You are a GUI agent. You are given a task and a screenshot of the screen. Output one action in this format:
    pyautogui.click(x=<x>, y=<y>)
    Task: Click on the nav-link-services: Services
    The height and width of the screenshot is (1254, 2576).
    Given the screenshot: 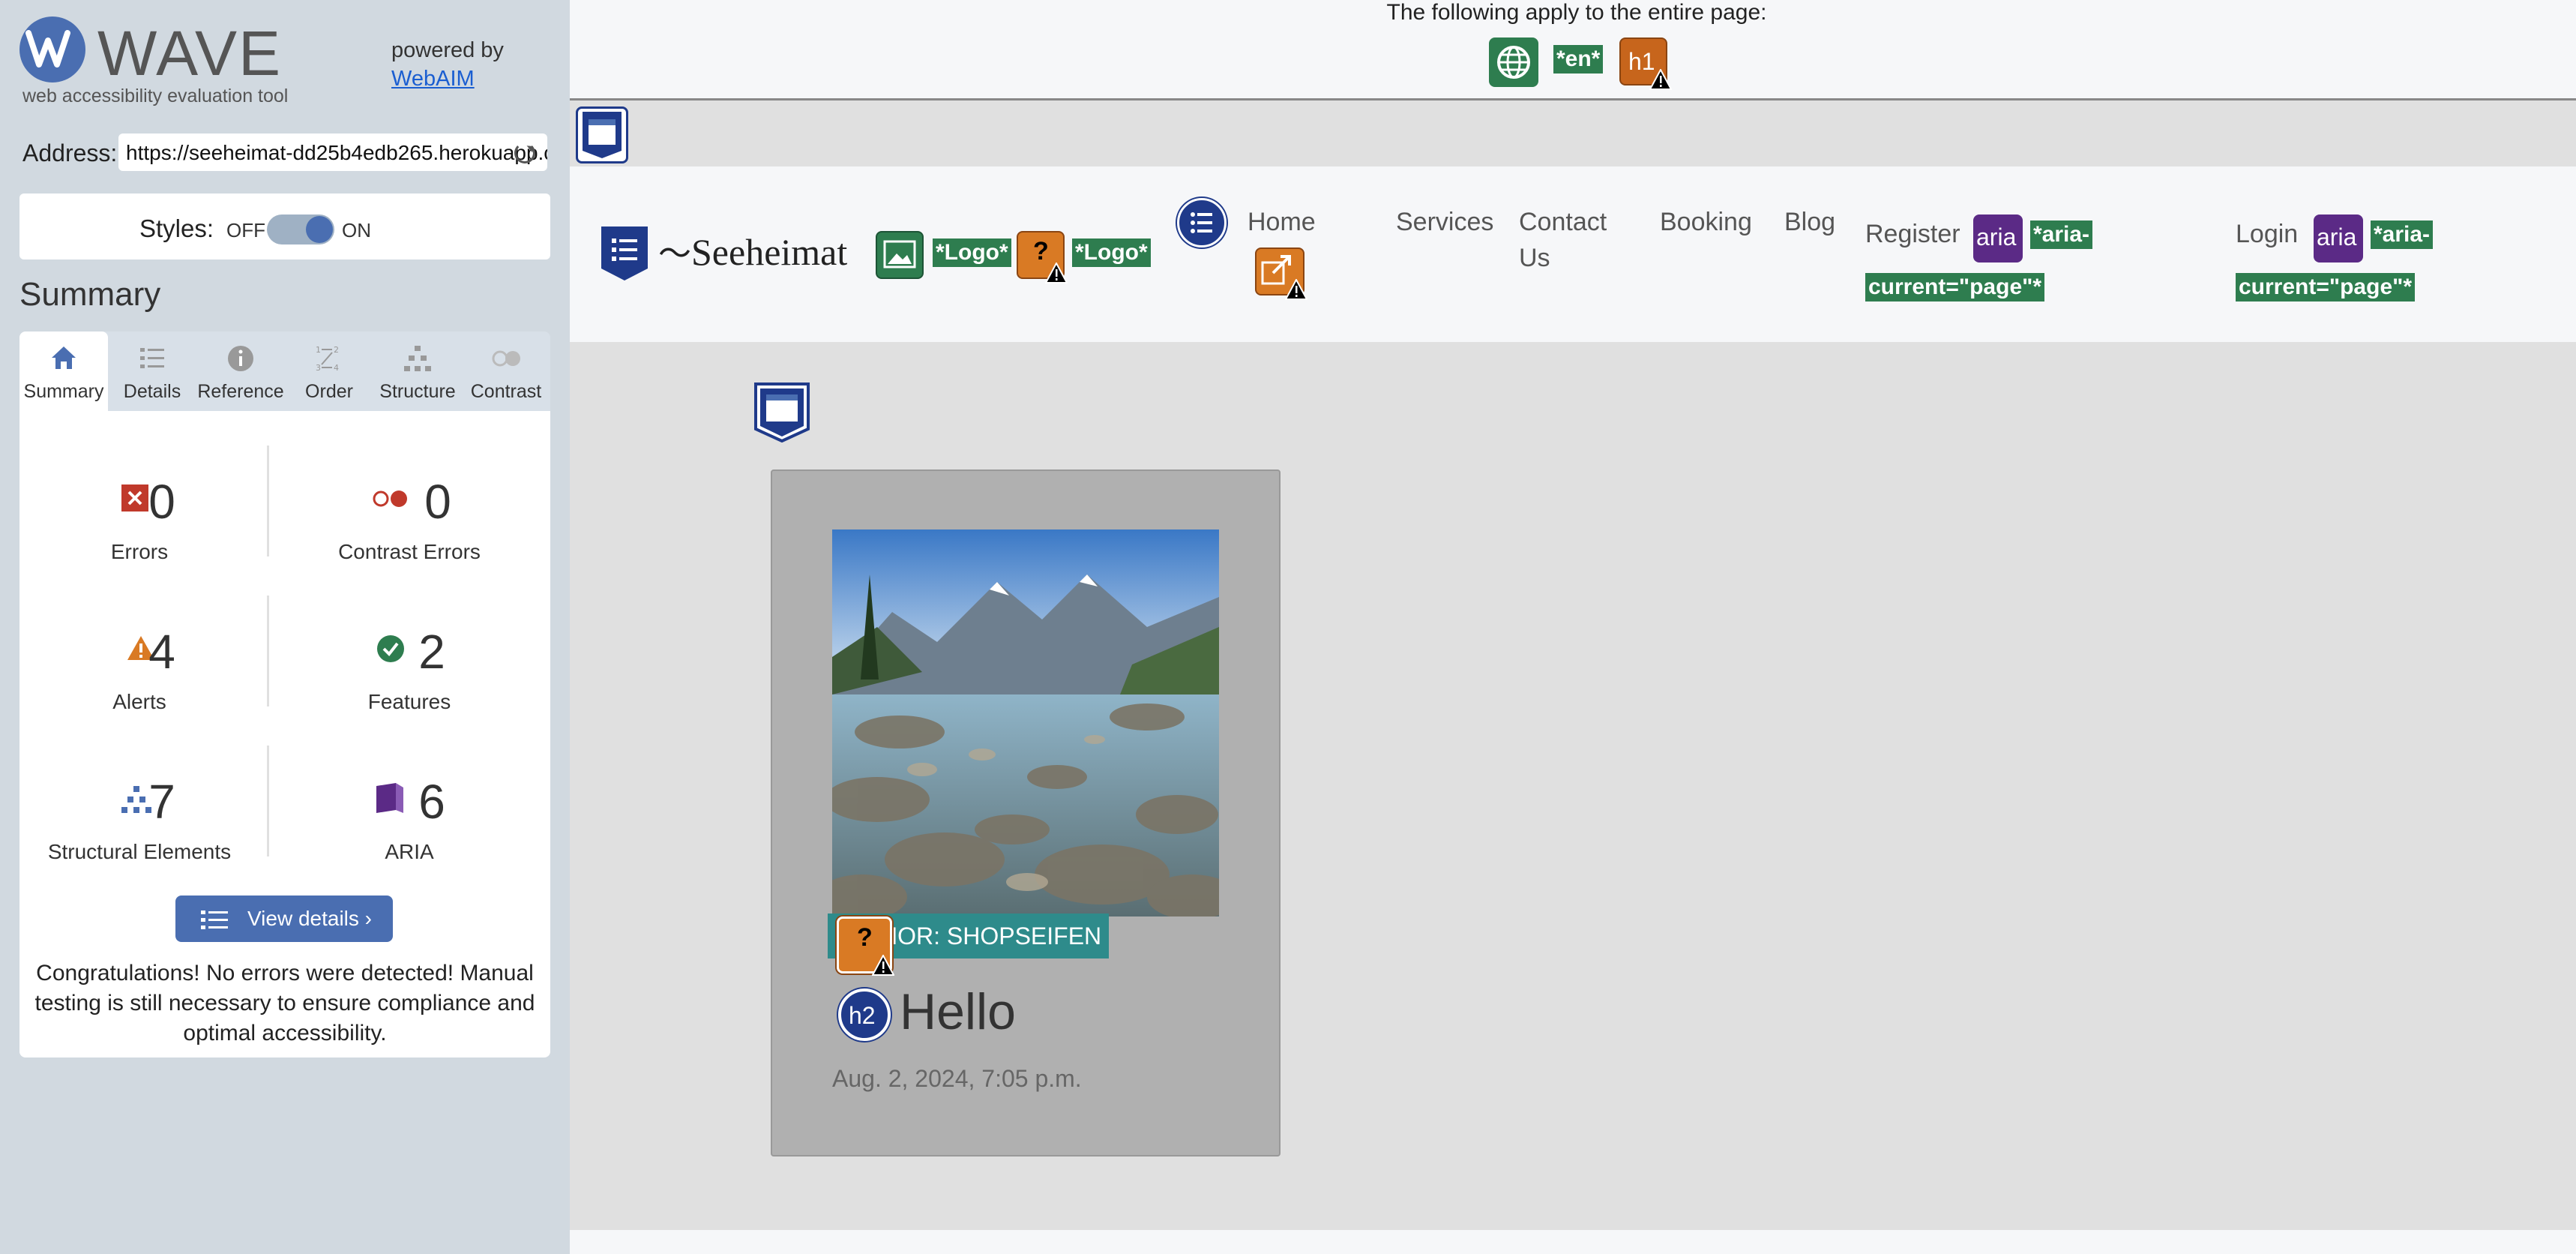 What is the action you would take?
    pyautogui.click(x=1445, y=222)
    